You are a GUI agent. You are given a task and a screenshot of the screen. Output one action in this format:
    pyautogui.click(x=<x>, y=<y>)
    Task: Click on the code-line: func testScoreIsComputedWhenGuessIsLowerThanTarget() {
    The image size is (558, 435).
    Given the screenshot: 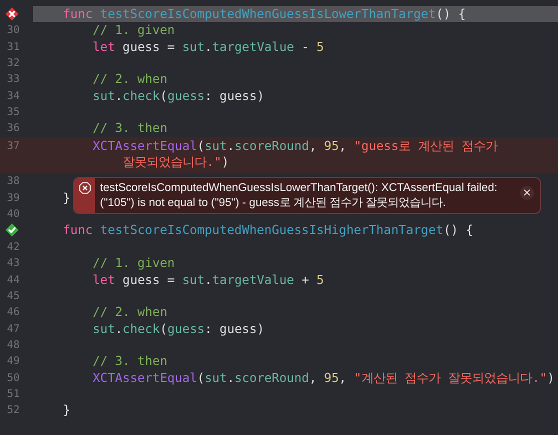 What is the action you would take?
    pyautogui.click(x=264, y=14)
    